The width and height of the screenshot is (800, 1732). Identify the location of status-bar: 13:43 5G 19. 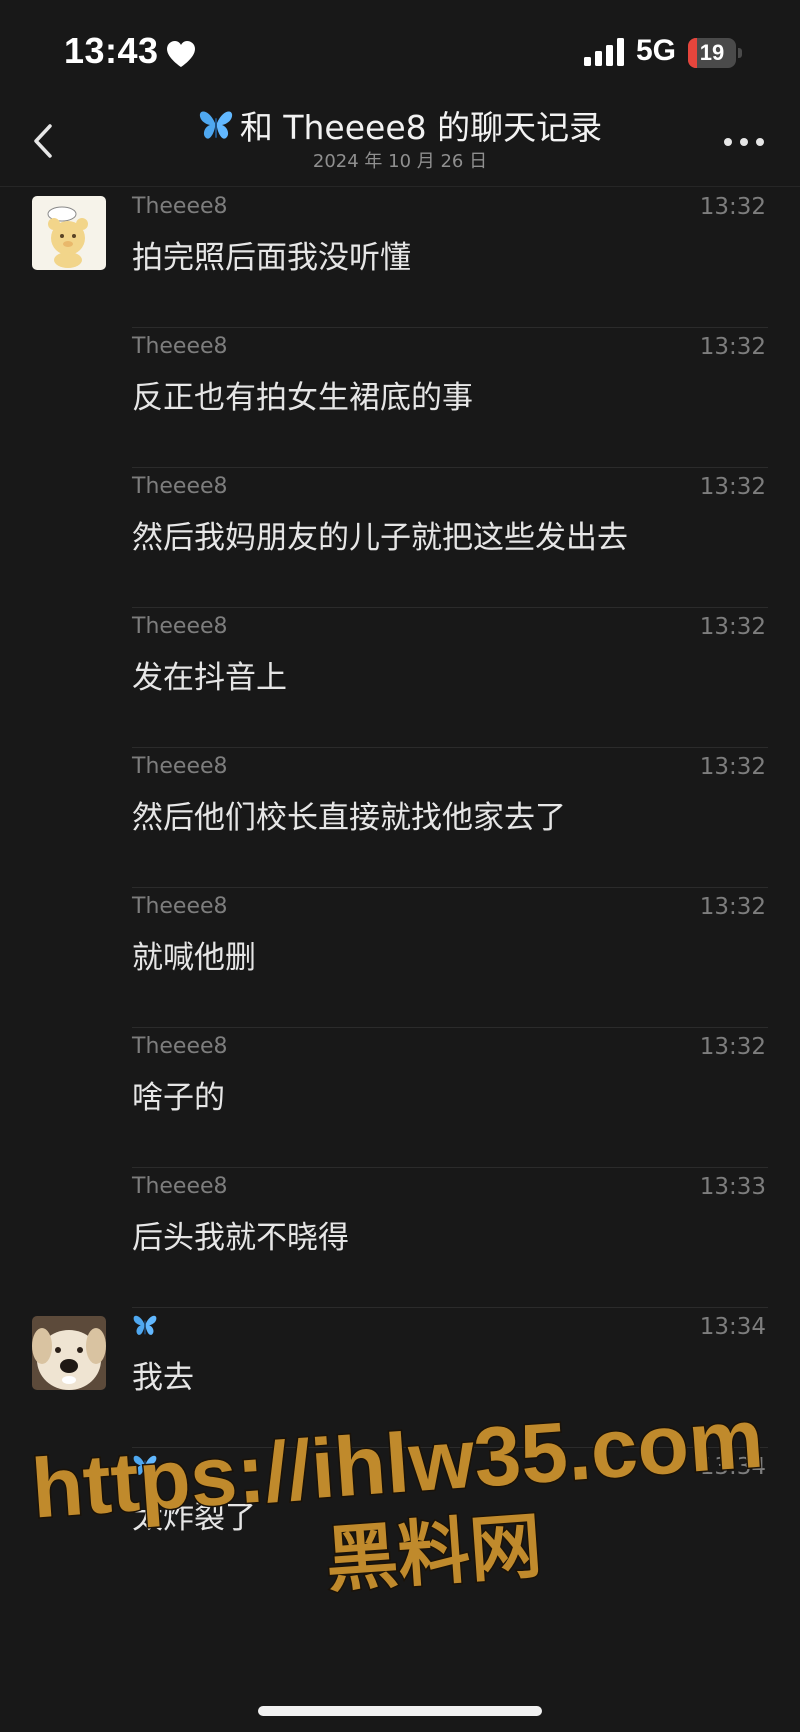
(400, 50).